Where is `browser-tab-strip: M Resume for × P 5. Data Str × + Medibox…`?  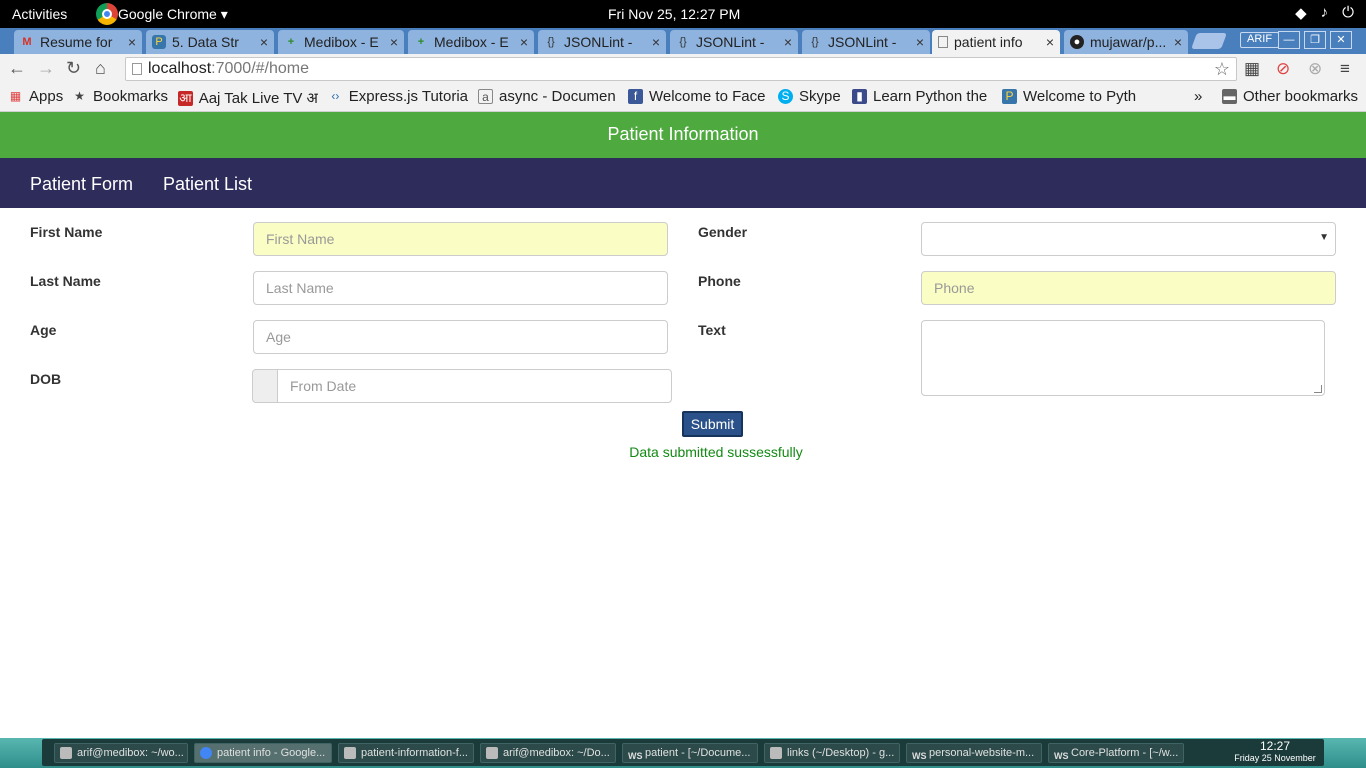 browser-tab-strip: M Resume for × P 5. Data Str × + Medibox… is located at coordinates (683, 41).